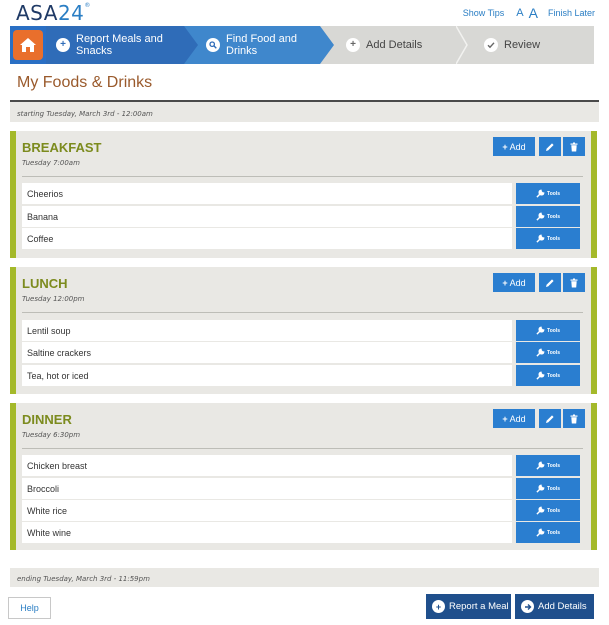  What do you see at coordinates (85, 114) in the screenshot?
I see `day-start-label: starting Tuesday, March 3rd - 12:00am` at bounding box center [85, 114].